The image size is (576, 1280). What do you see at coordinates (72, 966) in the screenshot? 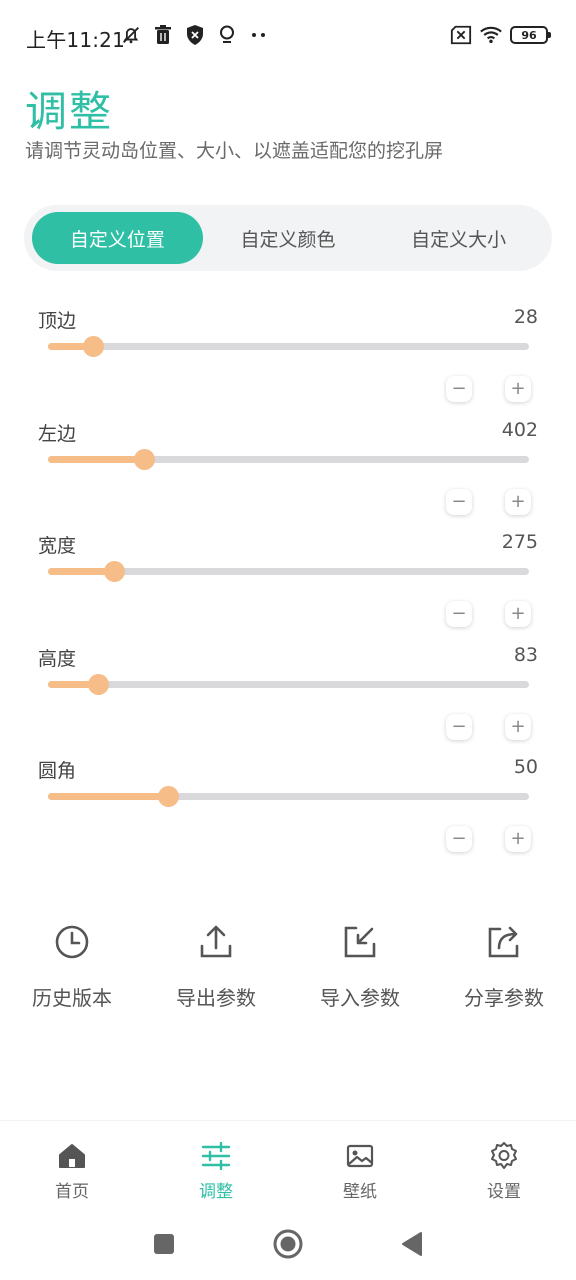
I see `history-action: 历史版本` at bounding box center [72, 966].